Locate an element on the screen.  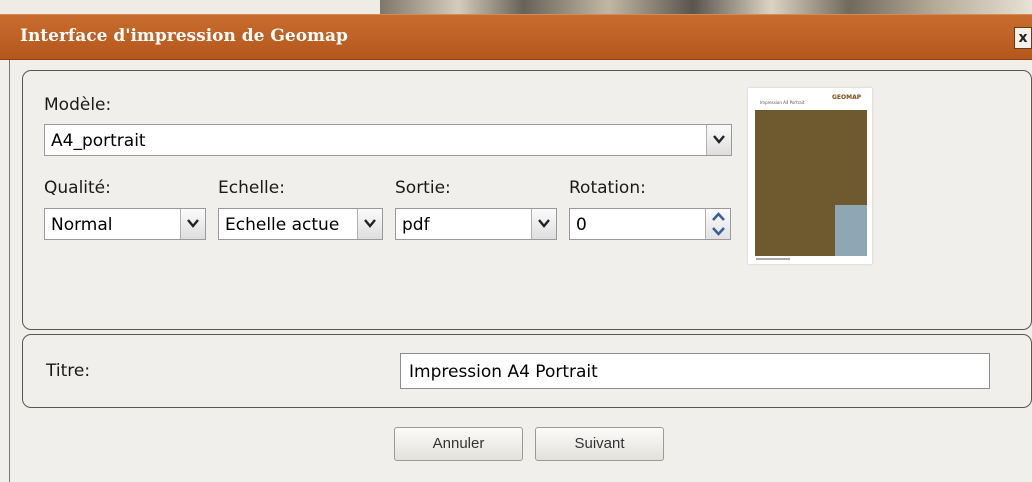
echelle-label: Echelle: is located at coordinates (251, 188).